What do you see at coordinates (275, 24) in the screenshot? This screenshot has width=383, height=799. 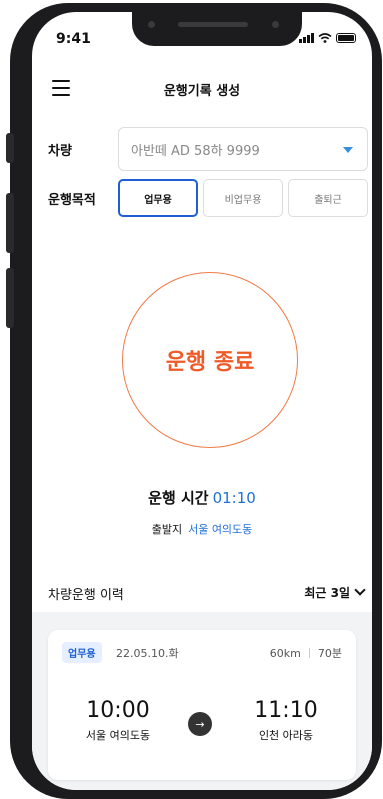 I see `camera-dot` at bounding box center [275, 24].